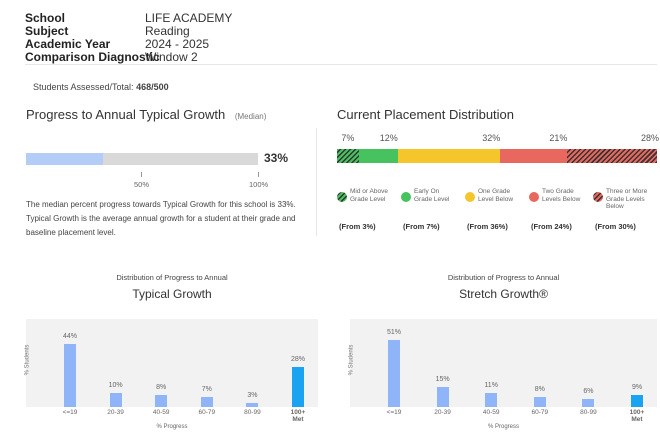 The image size is (660, 443). I want to click on placement-labels: 7% 12% 32% 21% 28%, so click(498, 139).